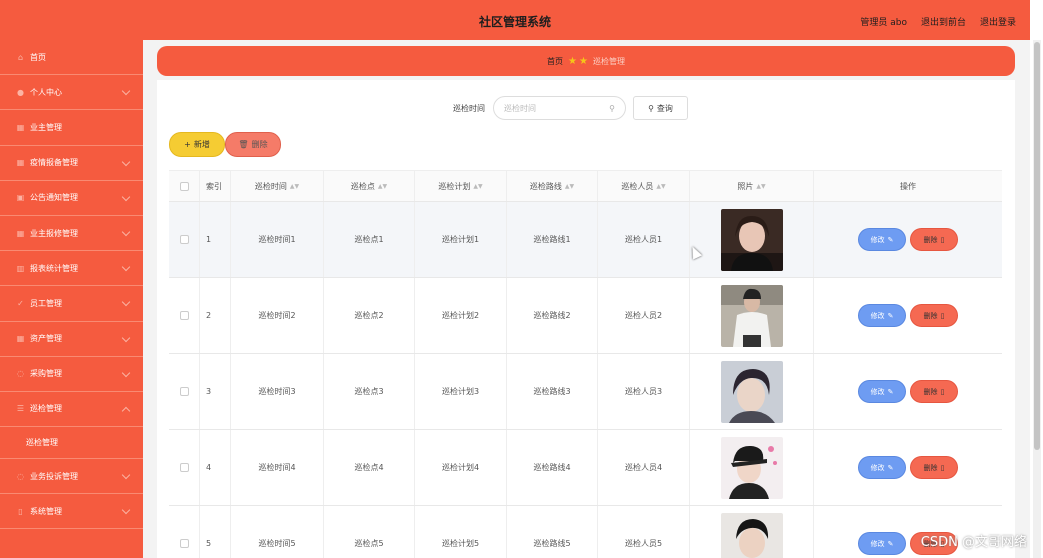 This screenshot has height=558, width=1043. What do you see at coordinates (71, 477) in the screenshot?
I see `sidebar-item-complaints: ◌ 业务投诉管理` at bounding box center [71, 477].